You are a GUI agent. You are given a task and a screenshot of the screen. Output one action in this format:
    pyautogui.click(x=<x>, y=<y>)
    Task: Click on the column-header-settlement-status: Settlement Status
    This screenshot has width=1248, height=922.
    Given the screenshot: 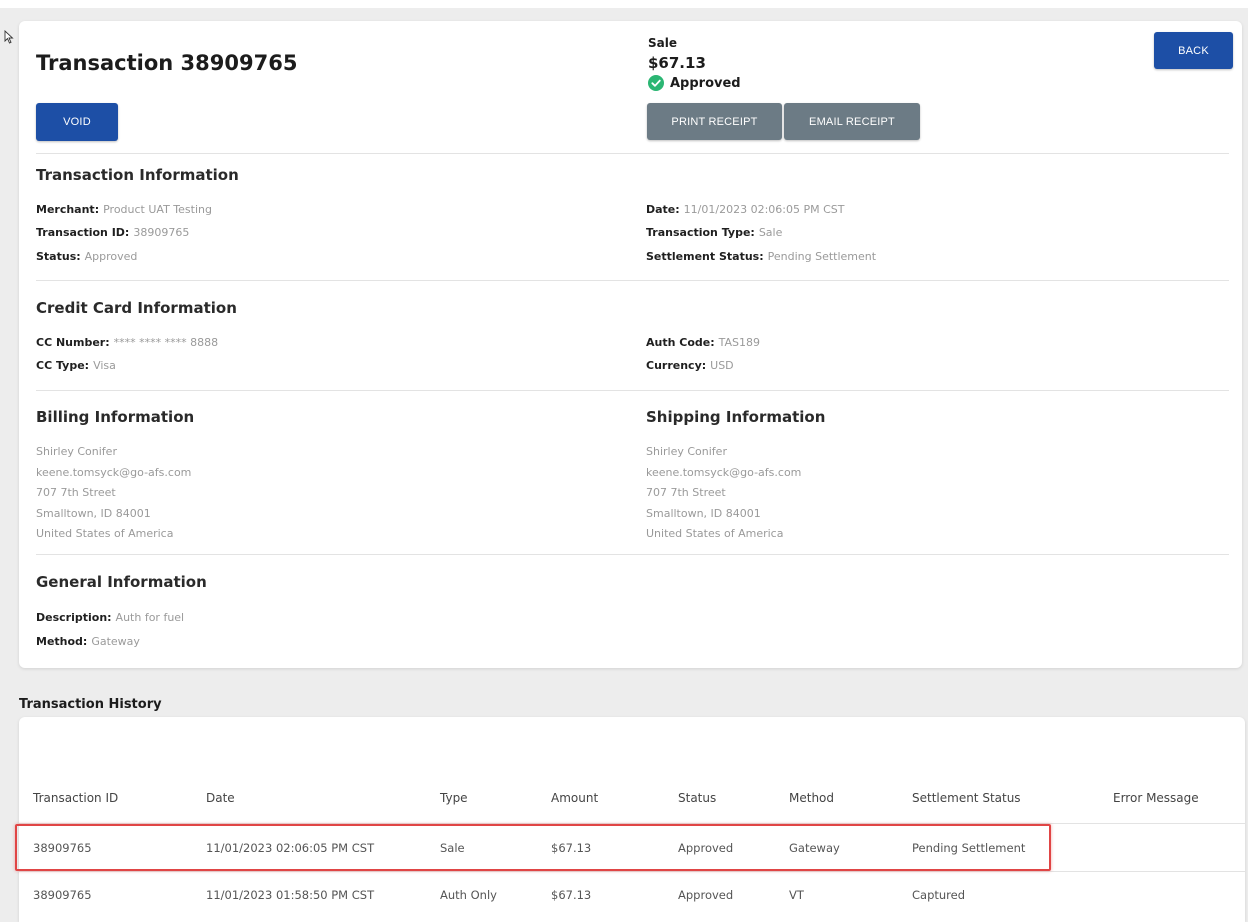 What is the action you would take?
    pyautogui.click(x=966, y=798)
    